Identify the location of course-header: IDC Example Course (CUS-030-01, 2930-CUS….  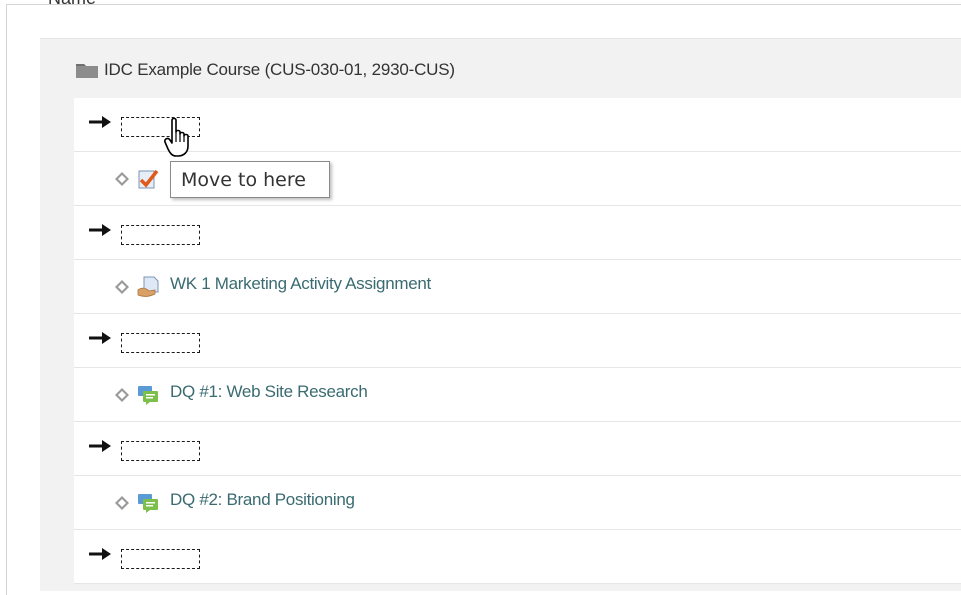
(265, 70).